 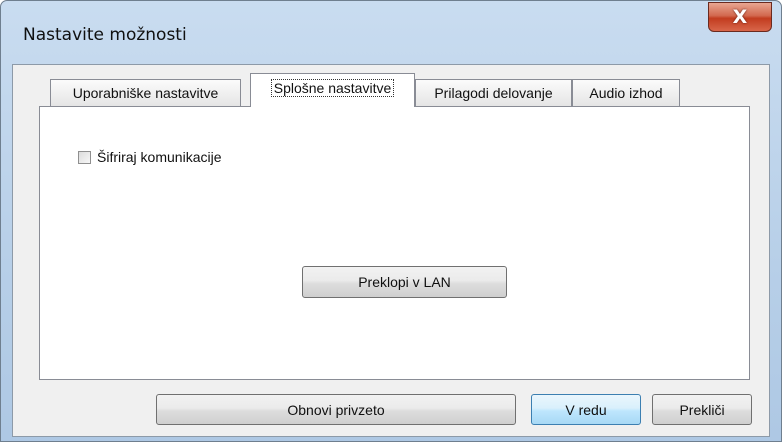 I want to click on encrypt-communications-option: Šifriraj komunikacije, so click(x=149, y=157).